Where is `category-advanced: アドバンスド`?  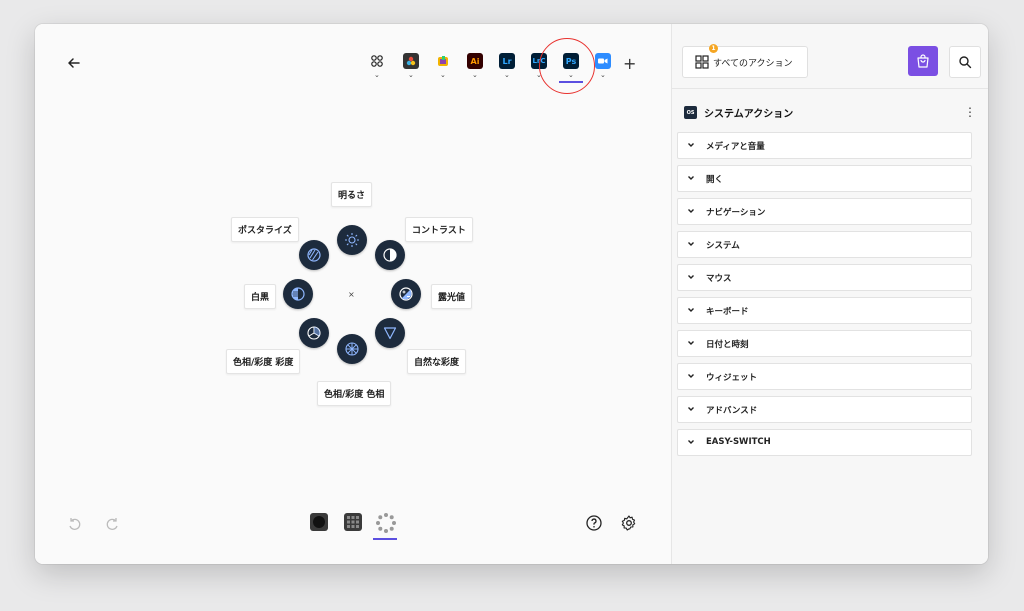 category-advanced: アドバンスド is located at coordinates (824, 409).